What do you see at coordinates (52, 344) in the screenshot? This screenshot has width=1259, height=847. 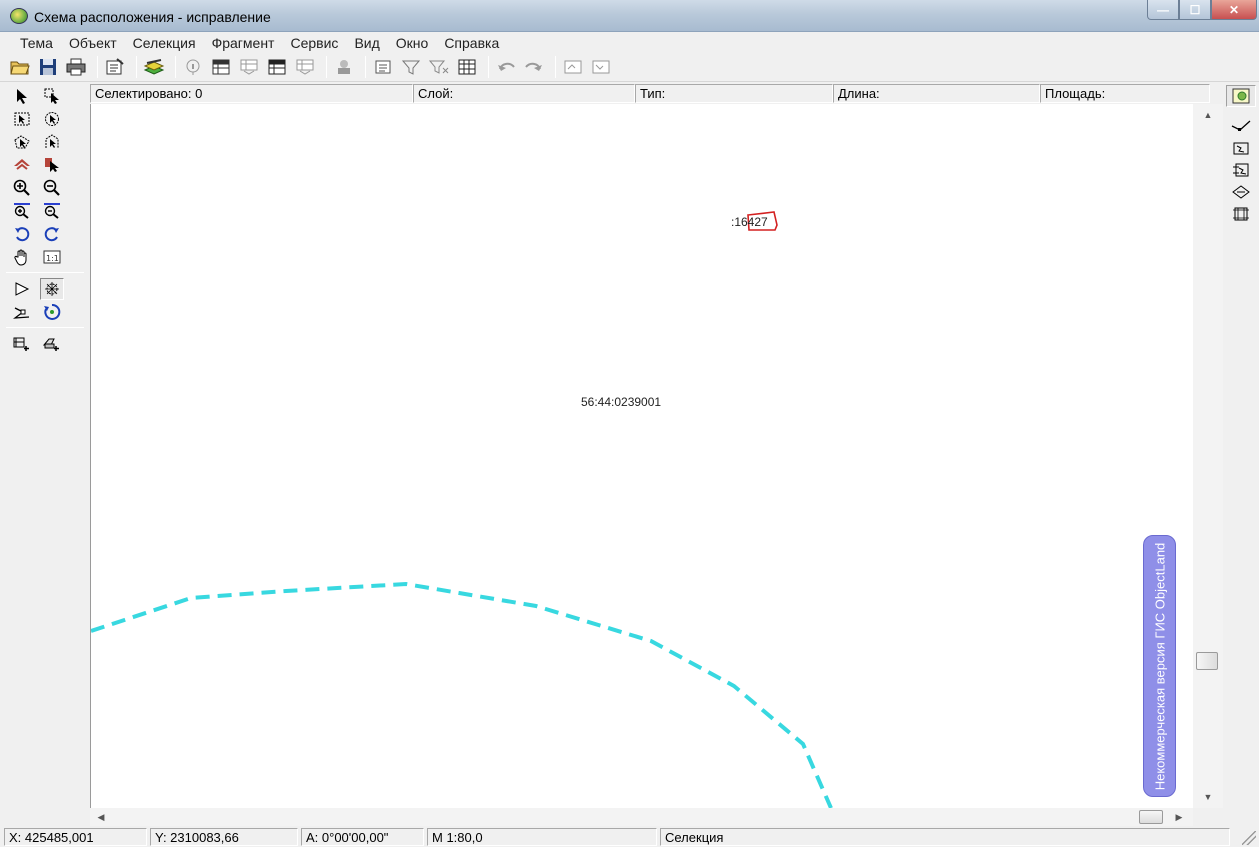 I see `add-layer-icon` at bounding box center [52, 344].